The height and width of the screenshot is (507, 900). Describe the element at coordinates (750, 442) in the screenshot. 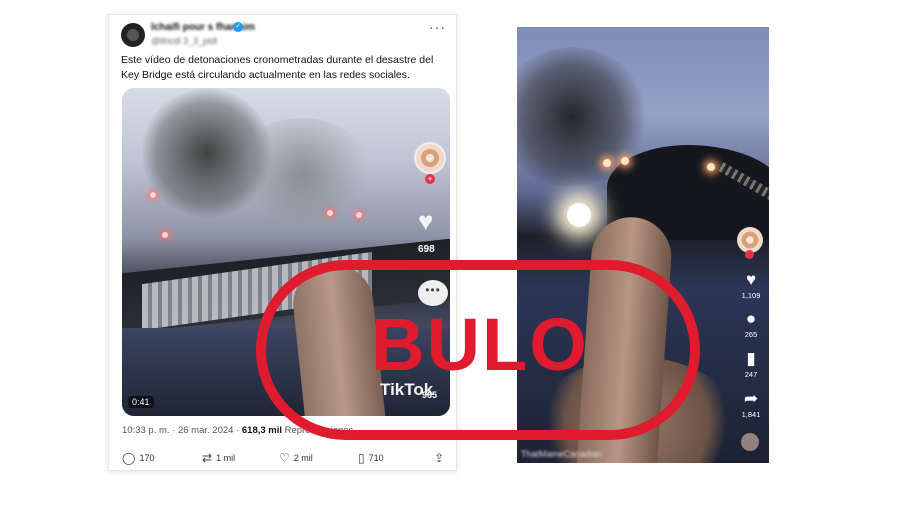

I see `music-disc-icon` at that location.